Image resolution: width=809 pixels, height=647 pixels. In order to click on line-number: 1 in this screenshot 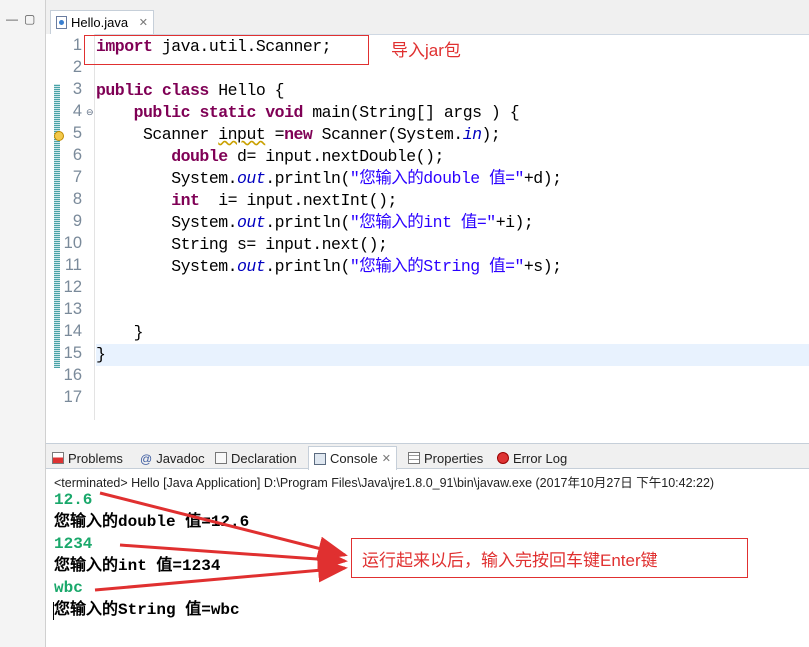, I will do `click(77, 45)`.